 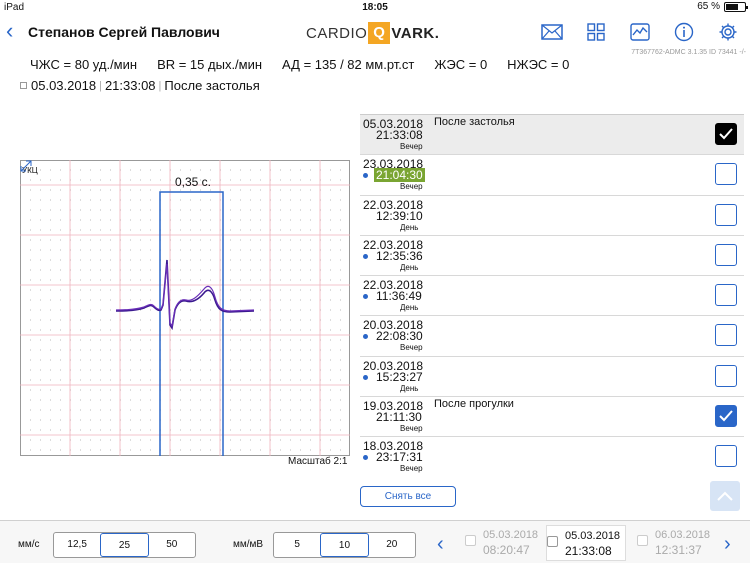 I want to click on record-row: 19.03.2018 21:11:30 Вечер После прогулки, so click(x=552, y=417).